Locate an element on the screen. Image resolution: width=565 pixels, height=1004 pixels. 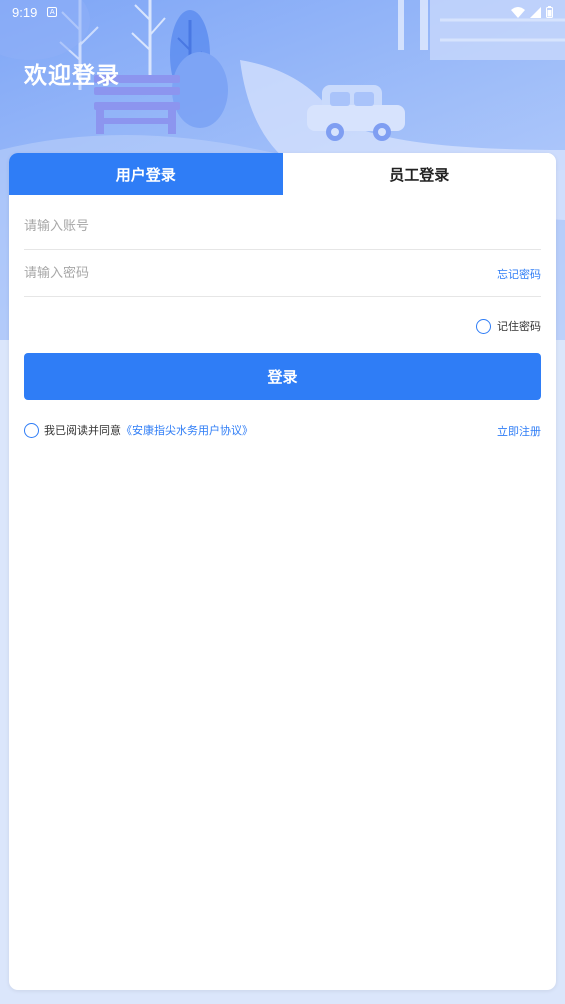
page-title: 欢迎登录 is located at coordinates (72, 76).